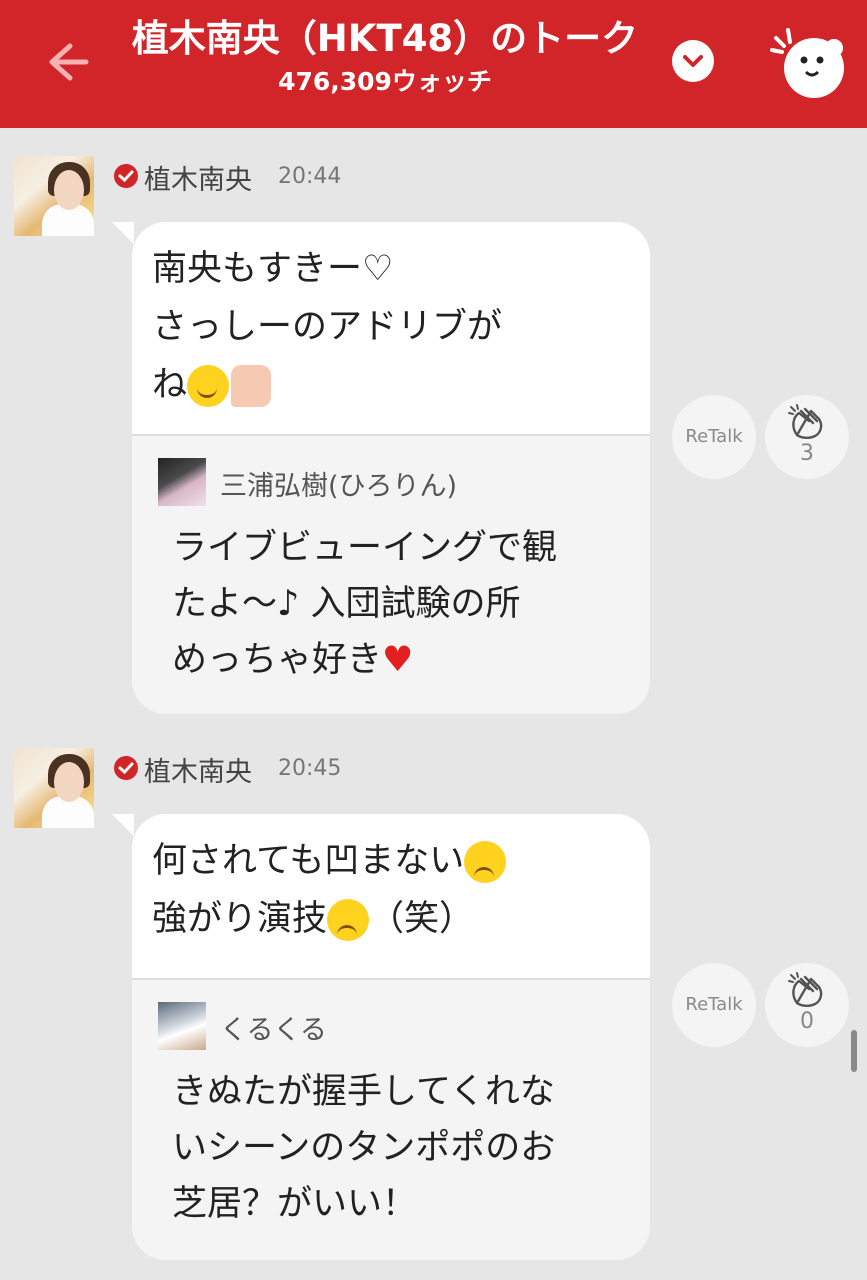  I want to click on clap-button: 3, so click(807, 437).